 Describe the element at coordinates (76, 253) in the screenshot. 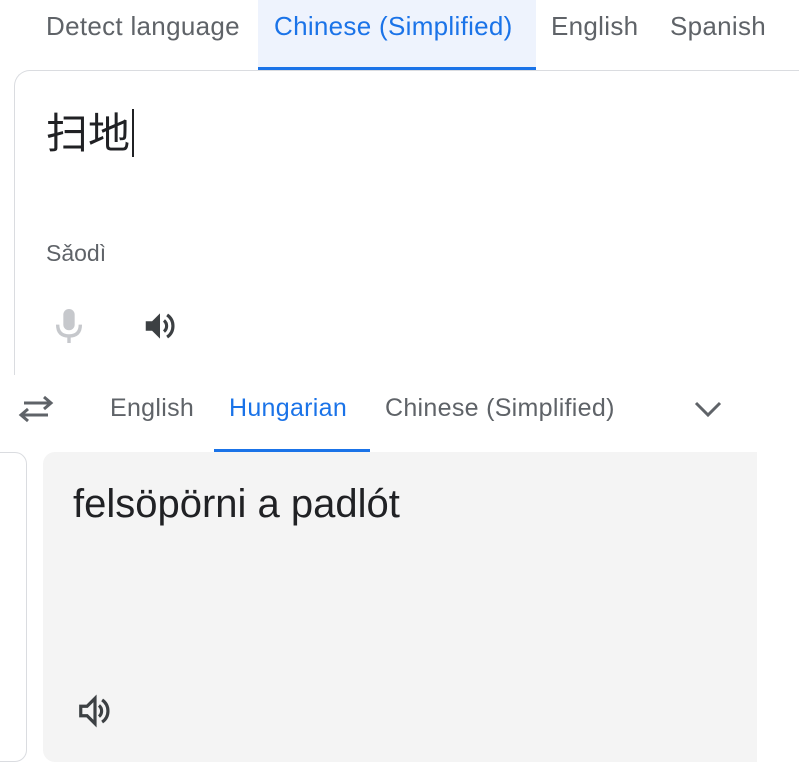

I see `source-transliteration: Sǎodì` at that location.